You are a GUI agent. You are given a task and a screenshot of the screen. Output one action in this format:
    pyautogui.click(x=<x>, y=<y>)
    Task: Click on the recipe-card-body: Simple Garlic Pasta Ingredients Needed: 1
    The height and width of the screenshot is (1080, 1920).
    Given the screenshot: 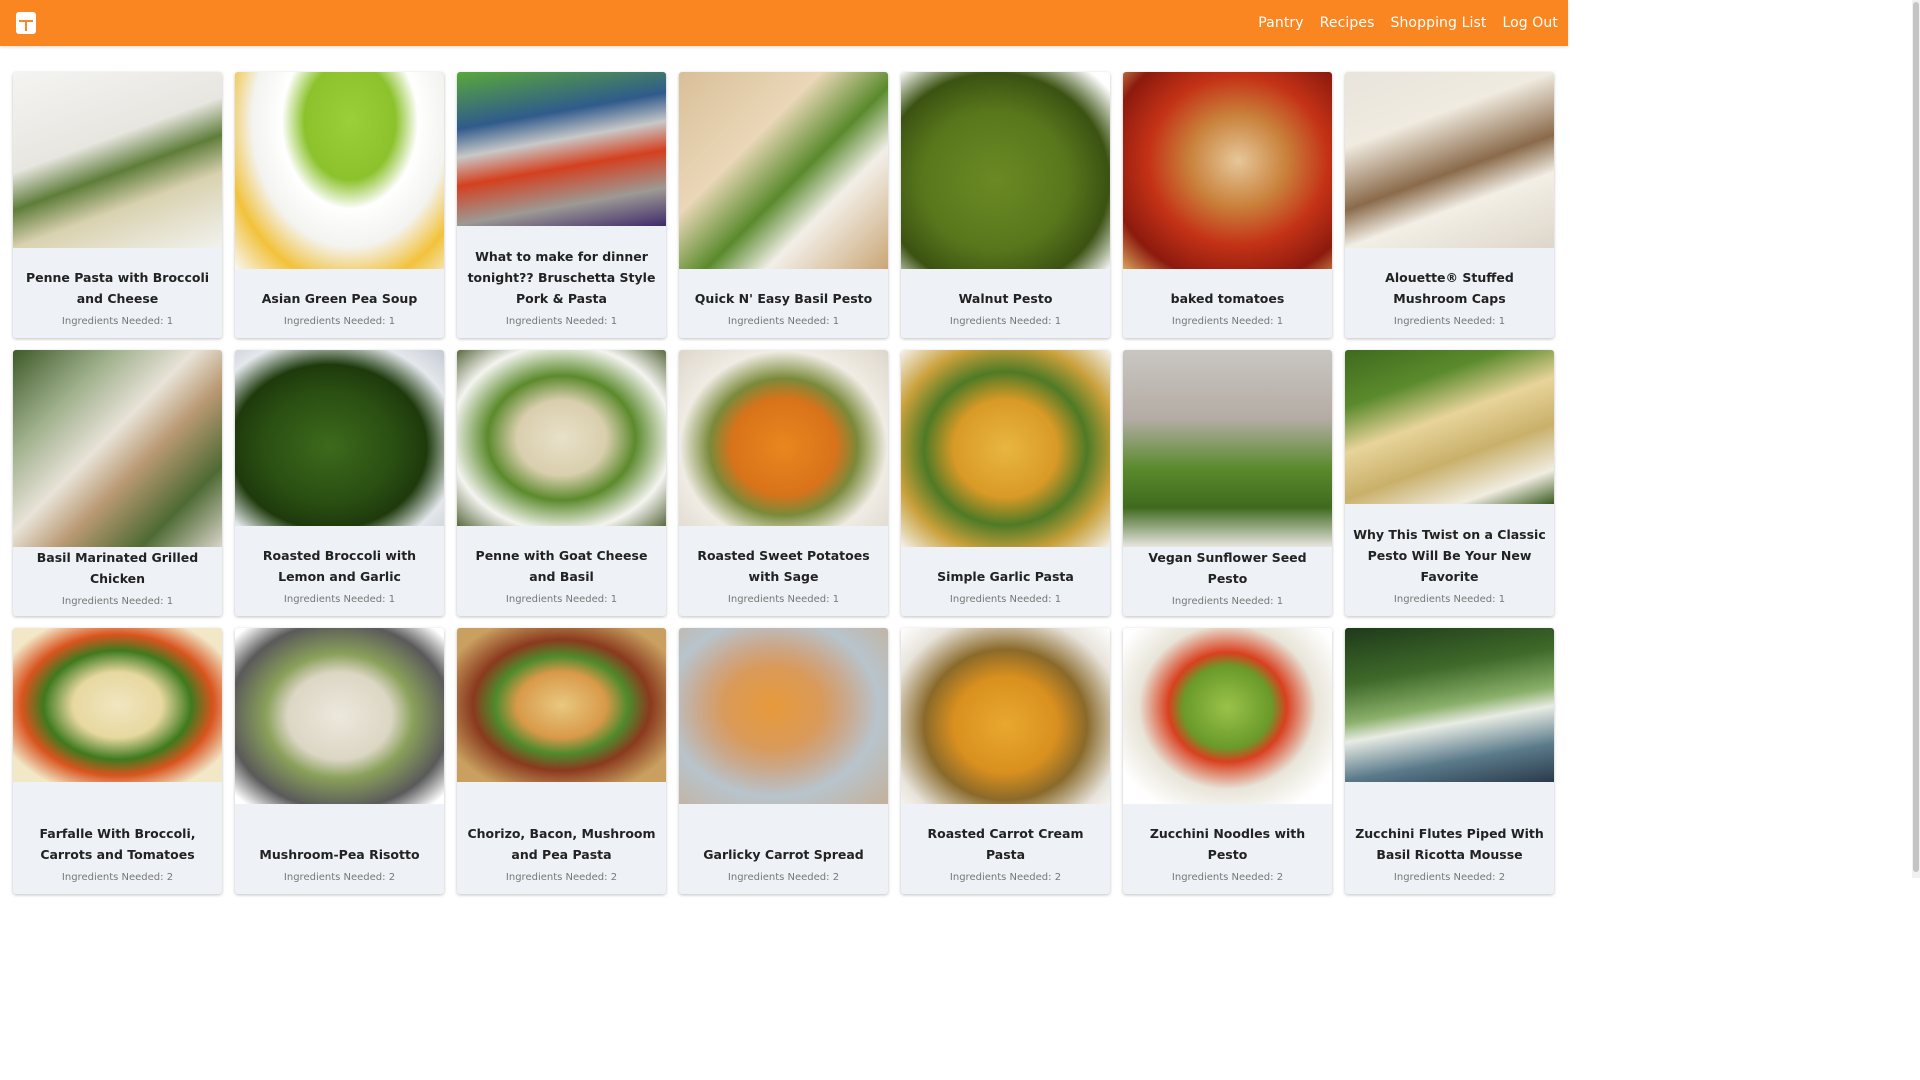 What is the action you would take?
    pyautogui.click(x=1005, y=581)
    